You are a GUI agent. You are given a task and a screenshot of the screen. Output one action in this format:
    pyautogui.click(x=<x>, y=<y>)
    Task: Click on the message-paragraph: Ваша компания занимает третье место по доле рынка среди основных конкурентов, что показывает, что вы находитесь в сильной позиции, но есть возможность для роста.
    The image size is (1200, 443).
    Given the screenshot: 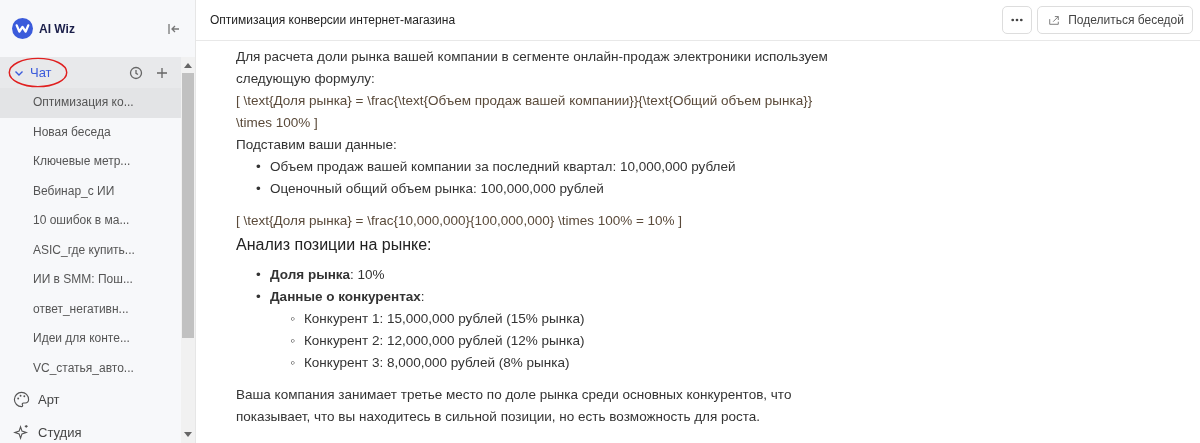 What is the action you would take?
    pyautogui.click(x=514, y=406)
    